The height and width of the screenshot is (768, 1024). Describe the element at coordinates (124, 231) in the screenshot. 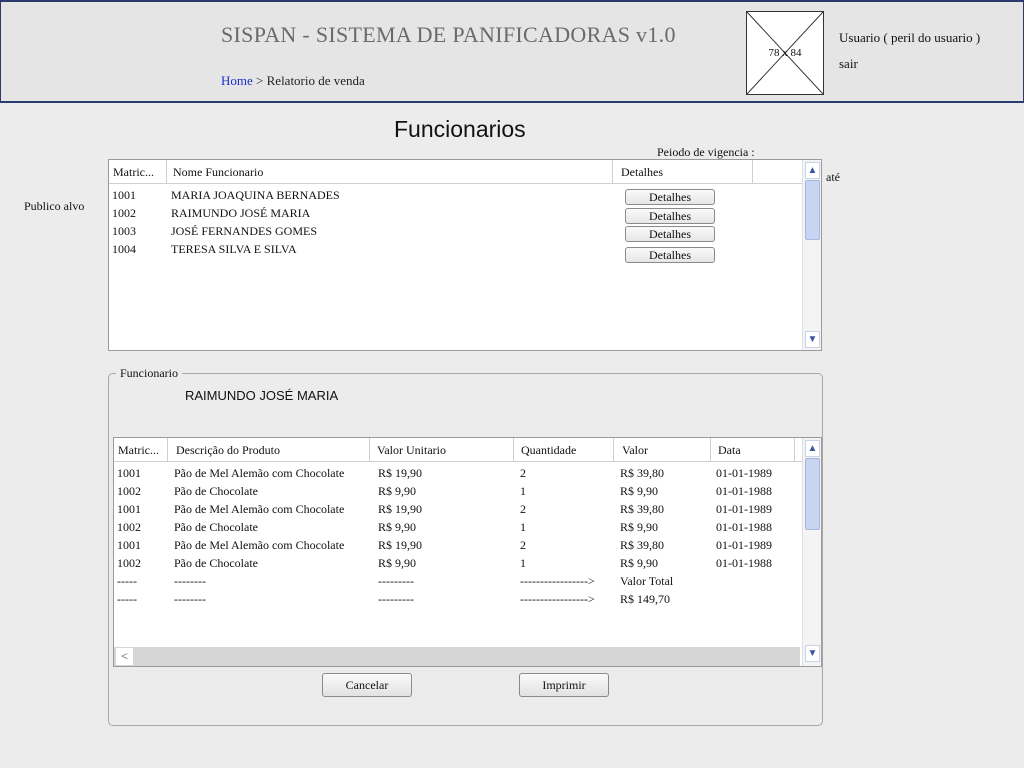

I see `cell-matricula: 1003` at that location.